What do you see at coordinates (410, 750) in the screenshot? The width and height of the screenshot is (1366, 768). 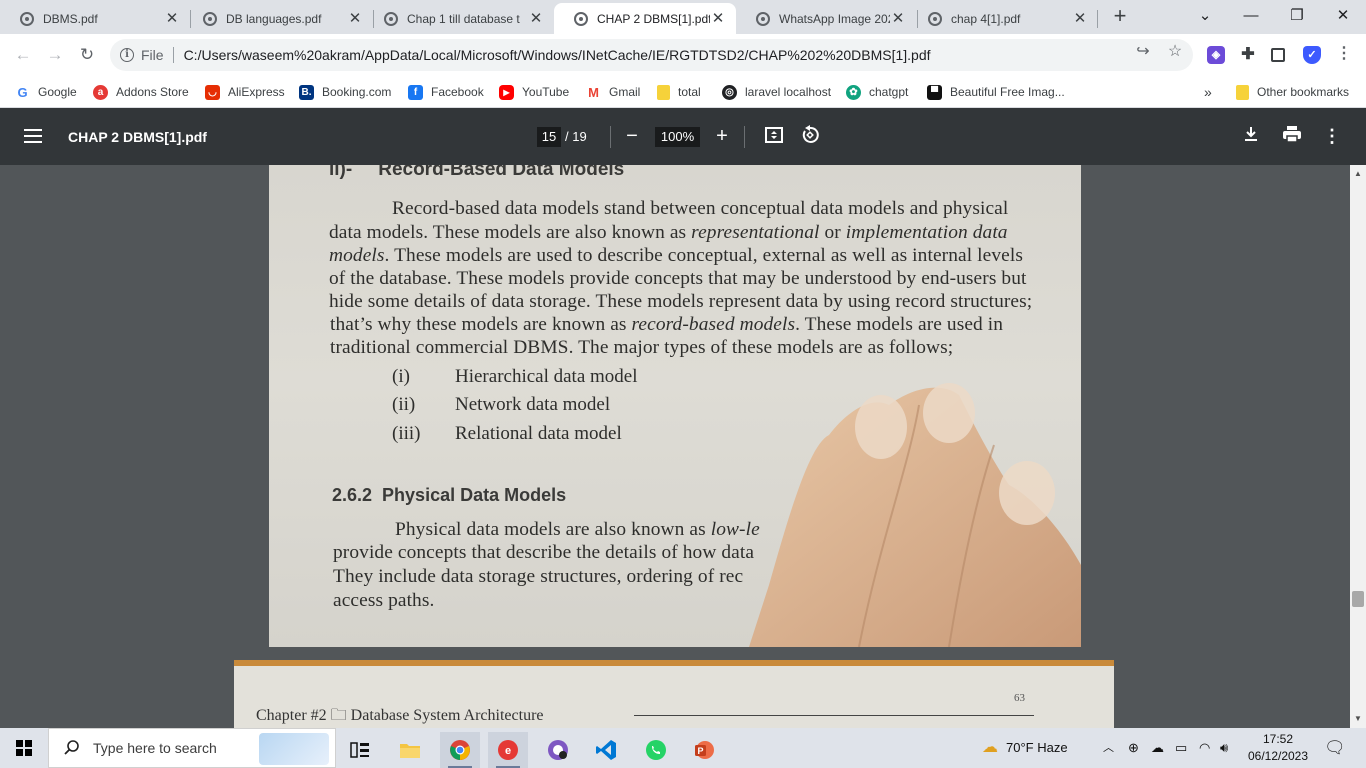 I see `file-explorer-icon` at bounding box center [410, 750].